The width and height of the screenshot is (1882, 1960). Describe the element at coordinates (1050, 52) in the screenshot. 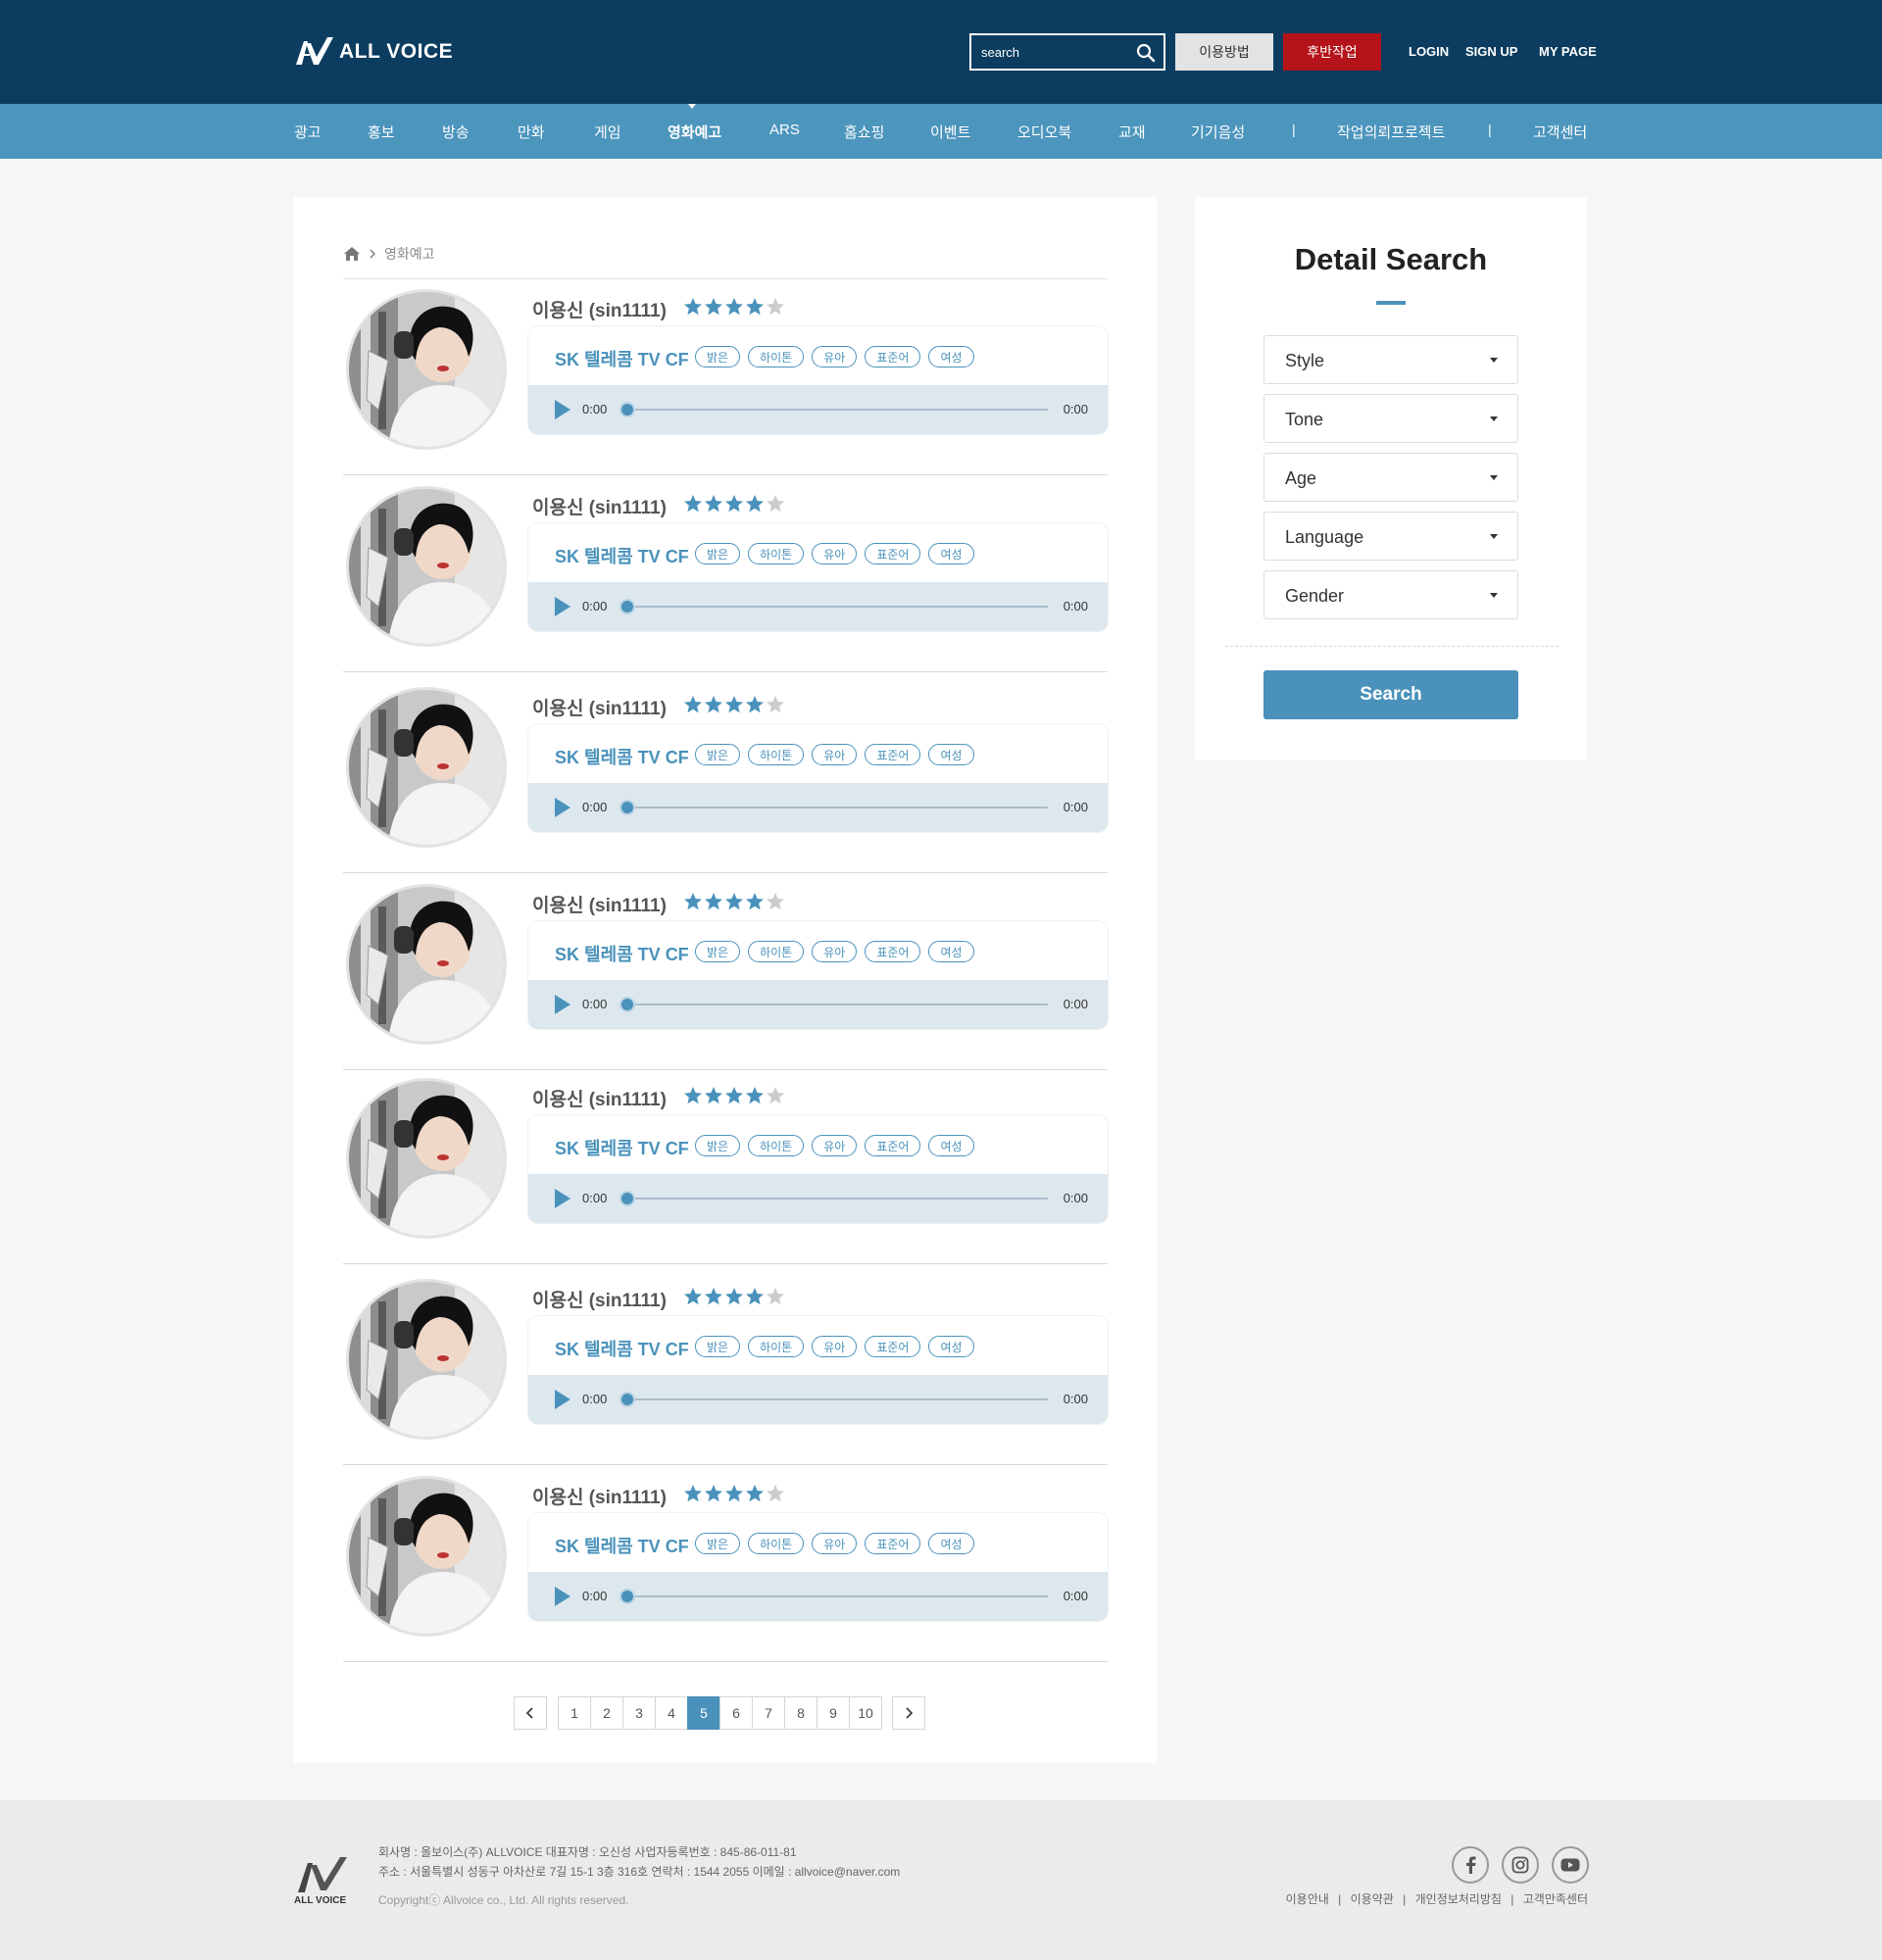

I see `search-input` at that location.